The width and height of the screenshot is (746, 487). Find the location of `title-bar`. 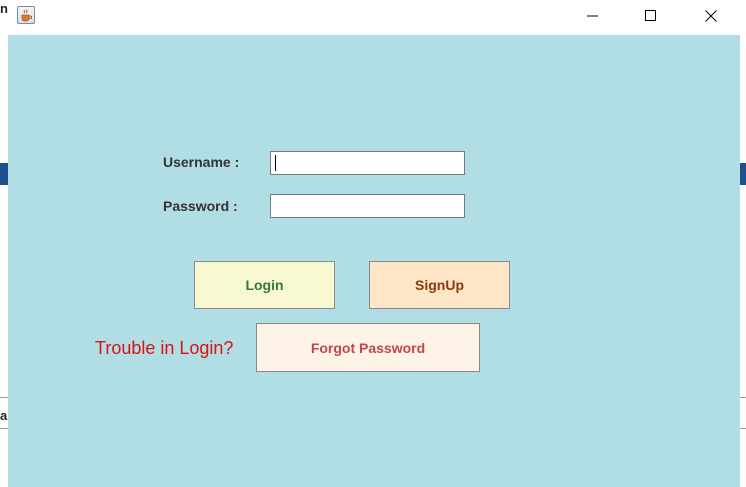

title-bar is located at coordinates (374, 17).